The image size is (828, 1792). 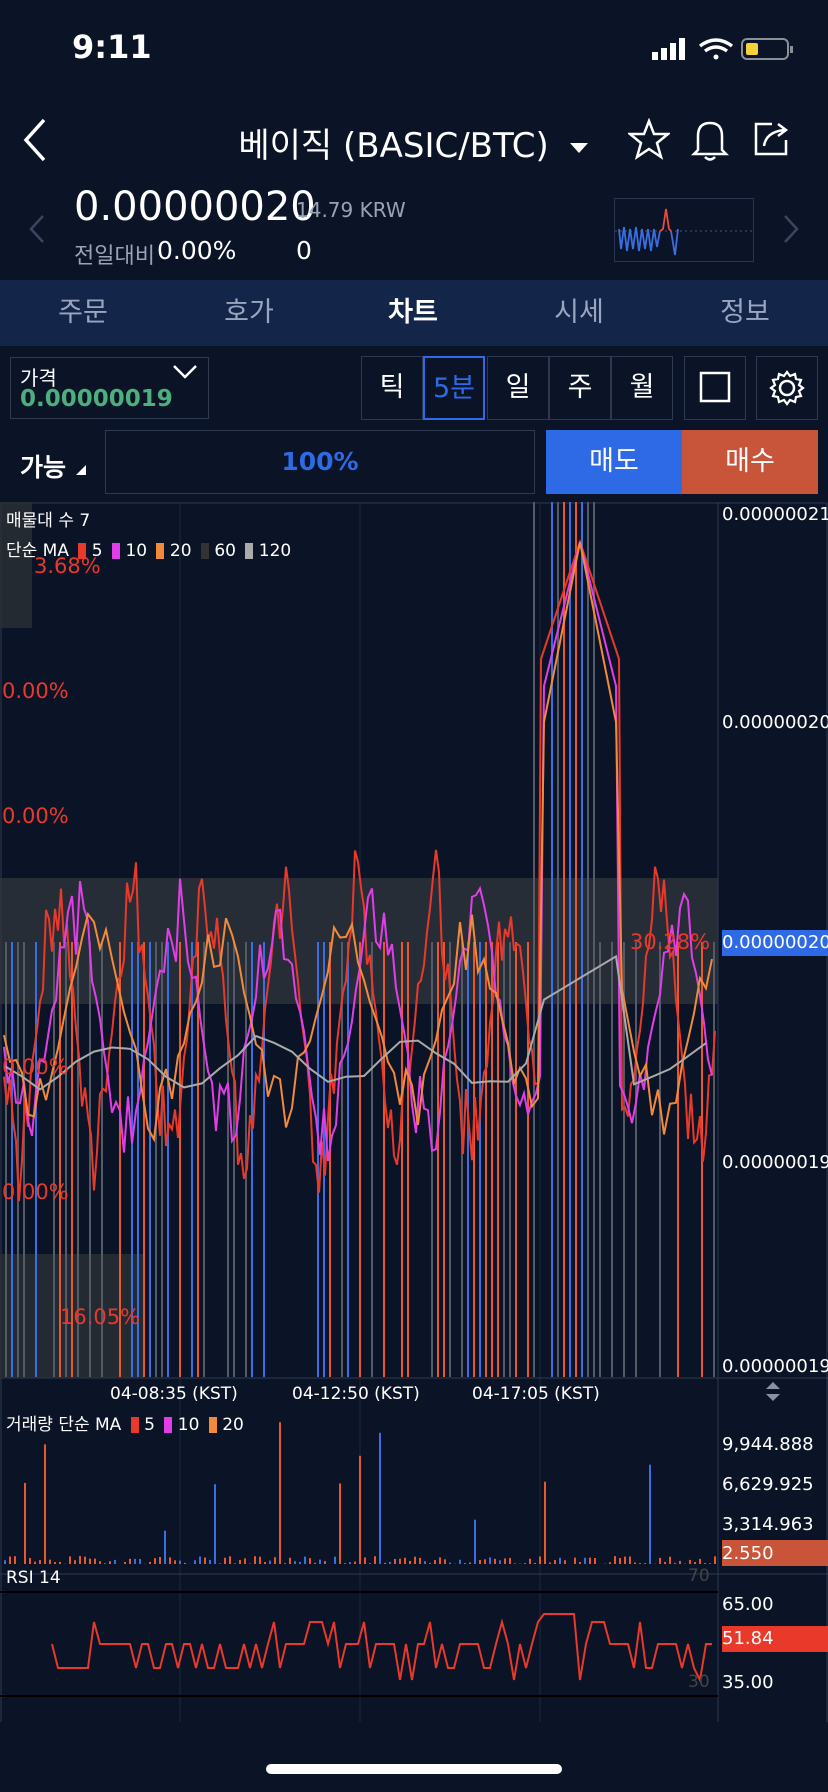 I want to click on square-icon, so click(x=715, y=387).